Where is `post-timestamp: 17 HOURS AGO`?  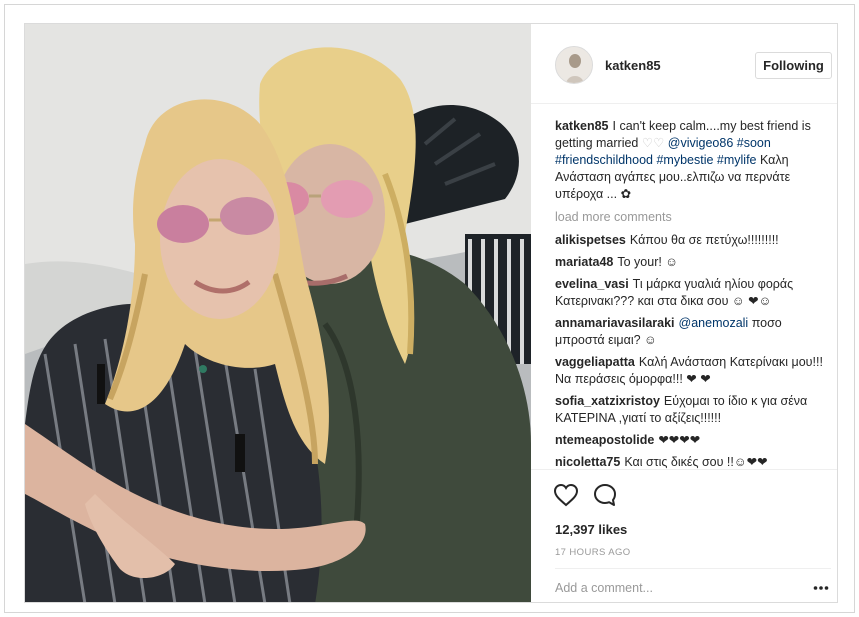 post-timestamp: 17 HOURS AGO is located at coordinates (593, 552).